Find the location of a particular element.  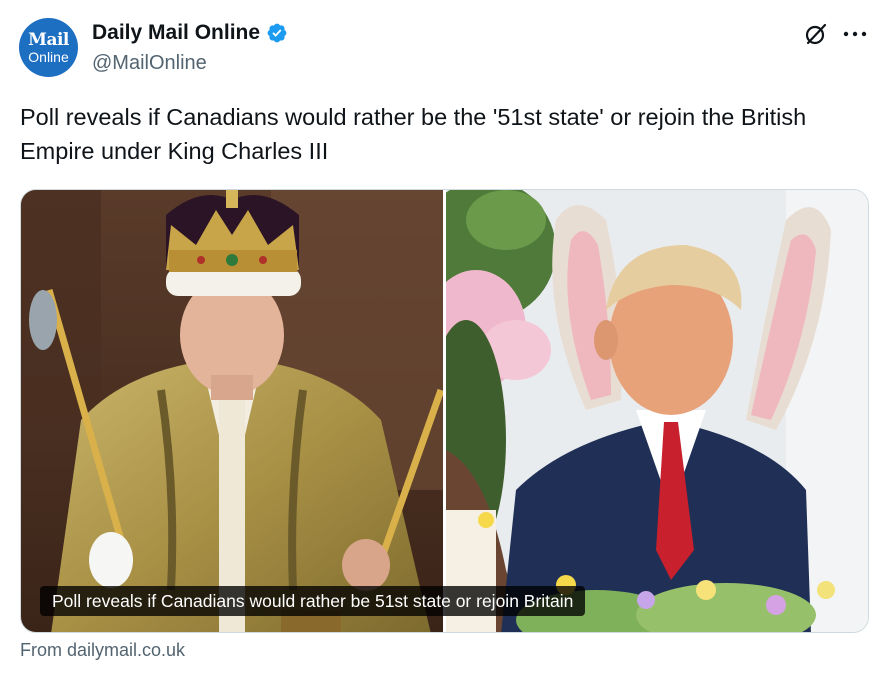

more-button is located at coordinates (855, 34).